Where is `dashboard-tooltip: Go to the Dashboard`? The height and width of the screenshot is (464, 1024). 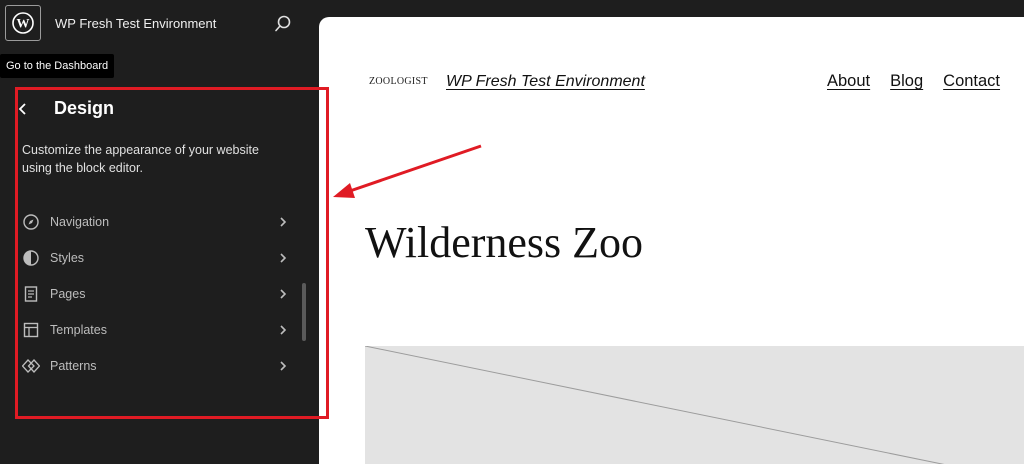
dashboard-tooltip: Go to the Dashboard is located at coordinates (57, 66).